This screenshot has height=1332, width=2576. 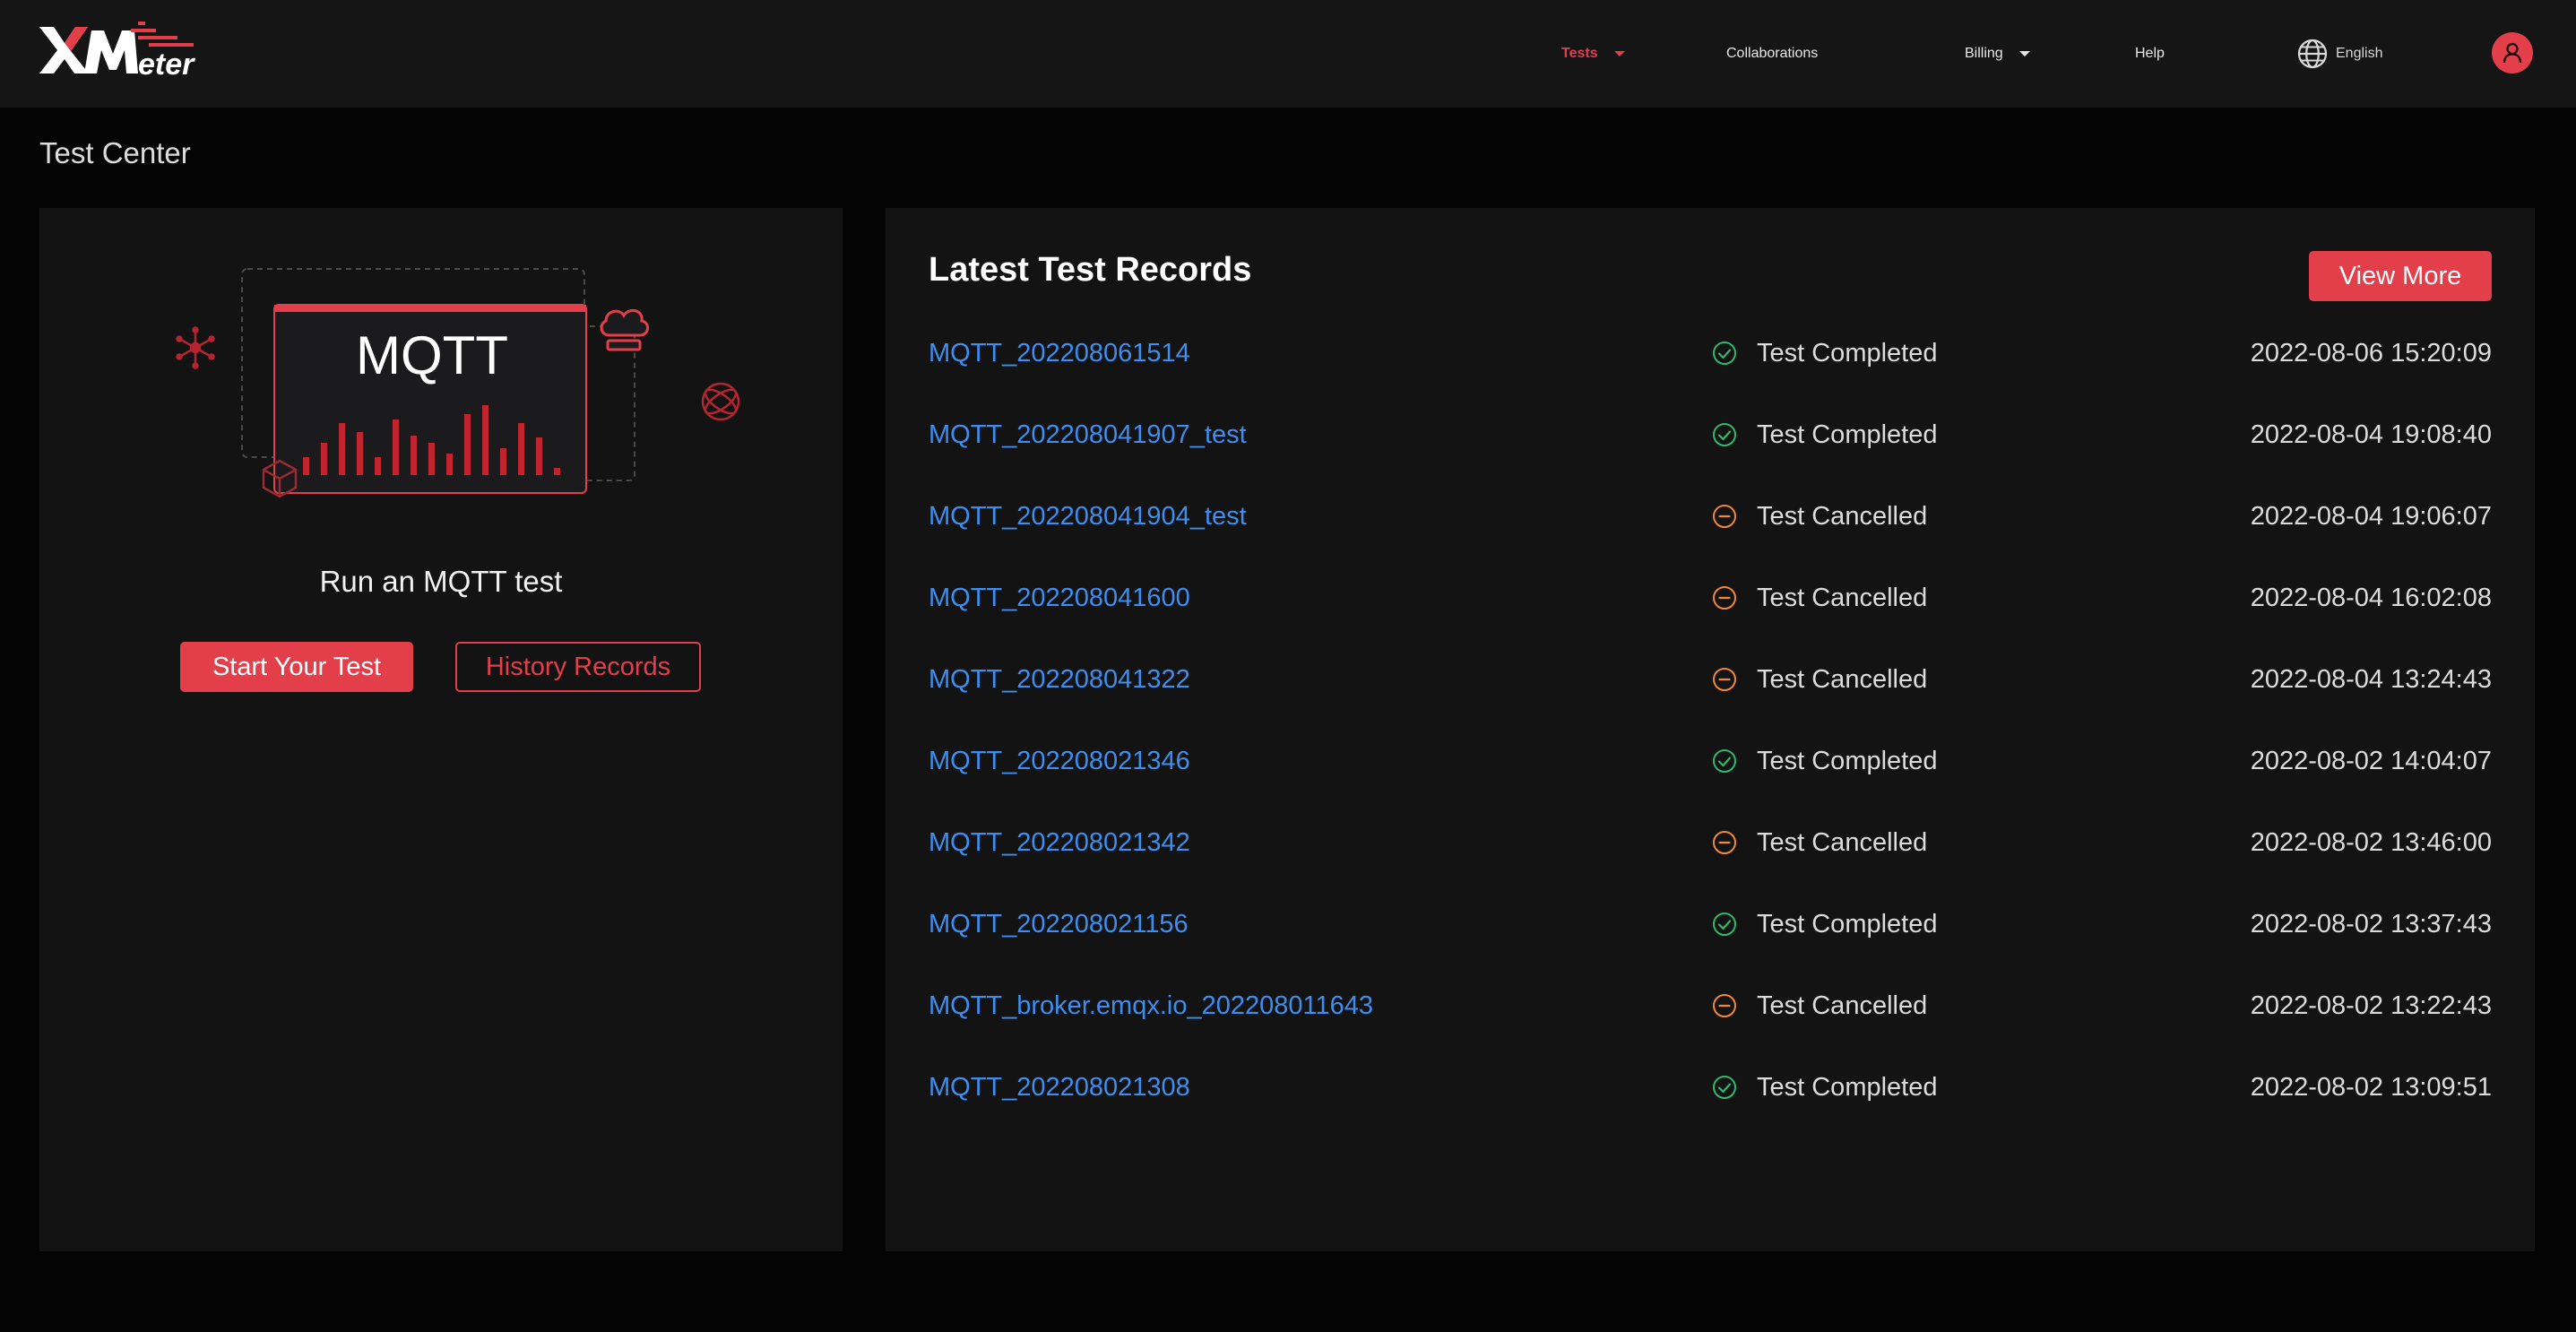 I want to click on mqtt-illustration: MQTT, so click(x=469, y=396).